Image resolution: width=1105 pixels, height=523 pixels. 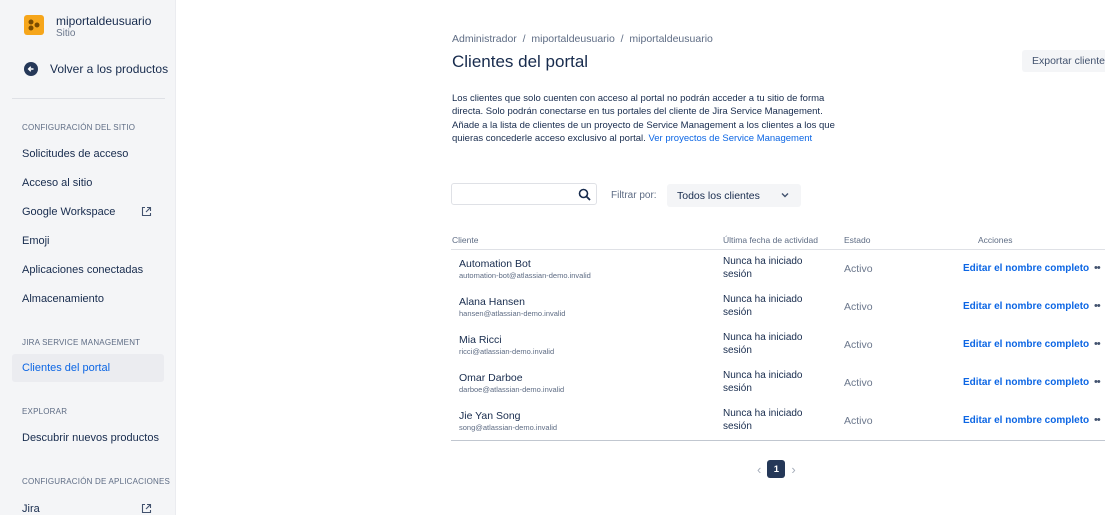 I want to click on search-input, so click(x=524, y=194).